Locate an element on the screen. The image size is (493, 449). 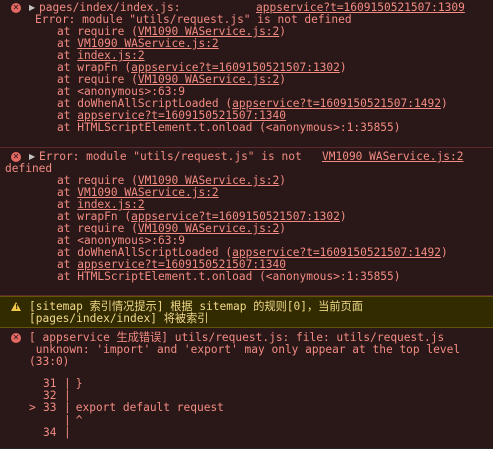
code-frame-num: 31 is located at coordinates (50, 383).